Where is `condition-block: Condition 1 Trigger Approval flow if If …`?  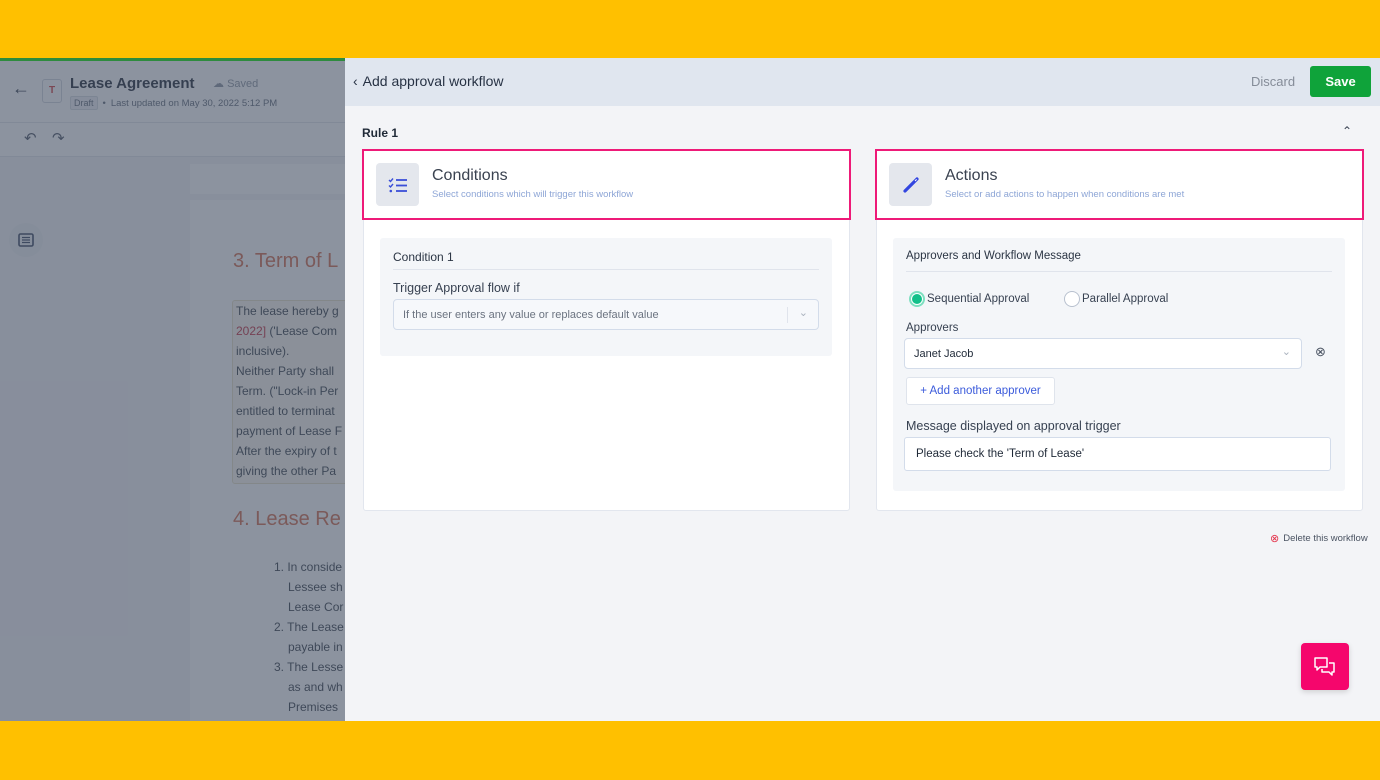 condition-block: Condition 1 Trigger Approval flow if If … is located at coordinates (606, 297).